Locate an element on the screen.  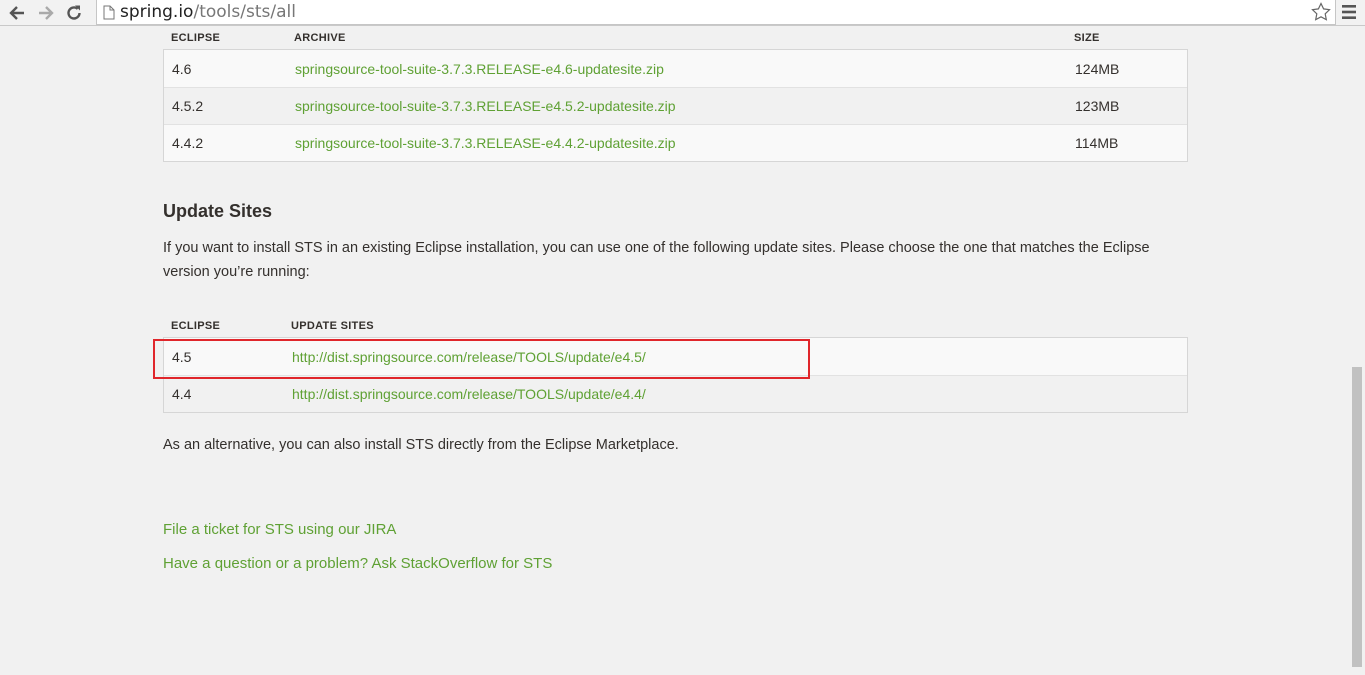
header-size: SIZE is located at coordinates (1087, 38).